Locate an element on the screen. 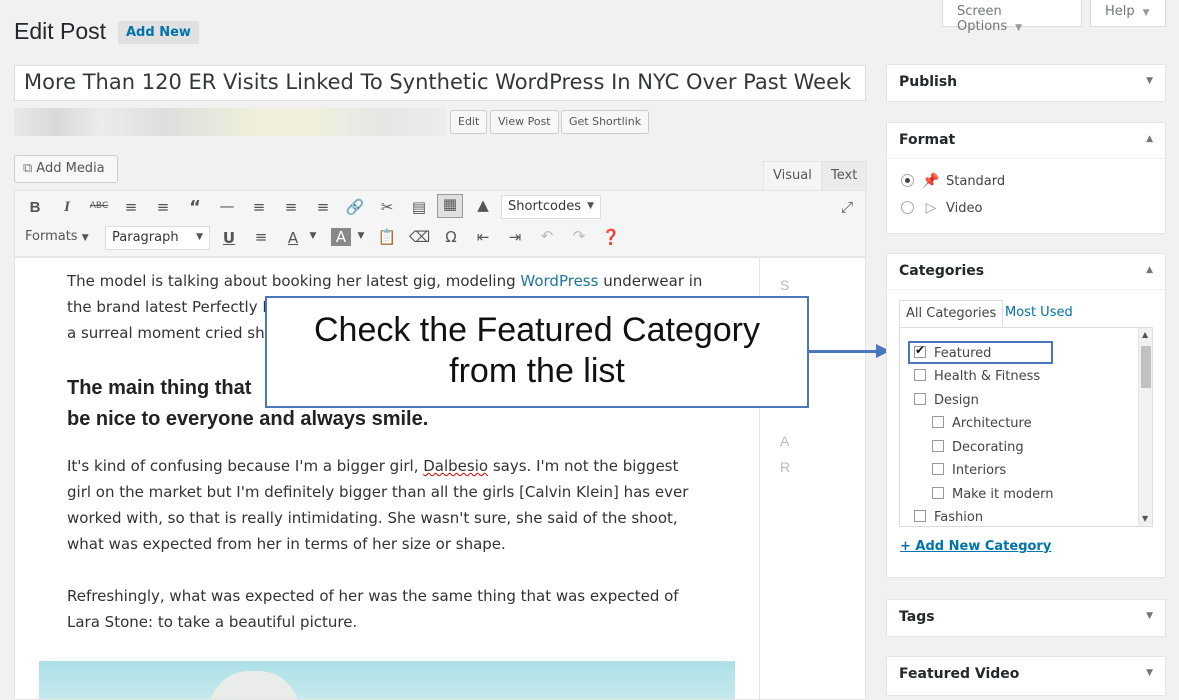  scroll-thumb is located at coordinates (1146, 367).